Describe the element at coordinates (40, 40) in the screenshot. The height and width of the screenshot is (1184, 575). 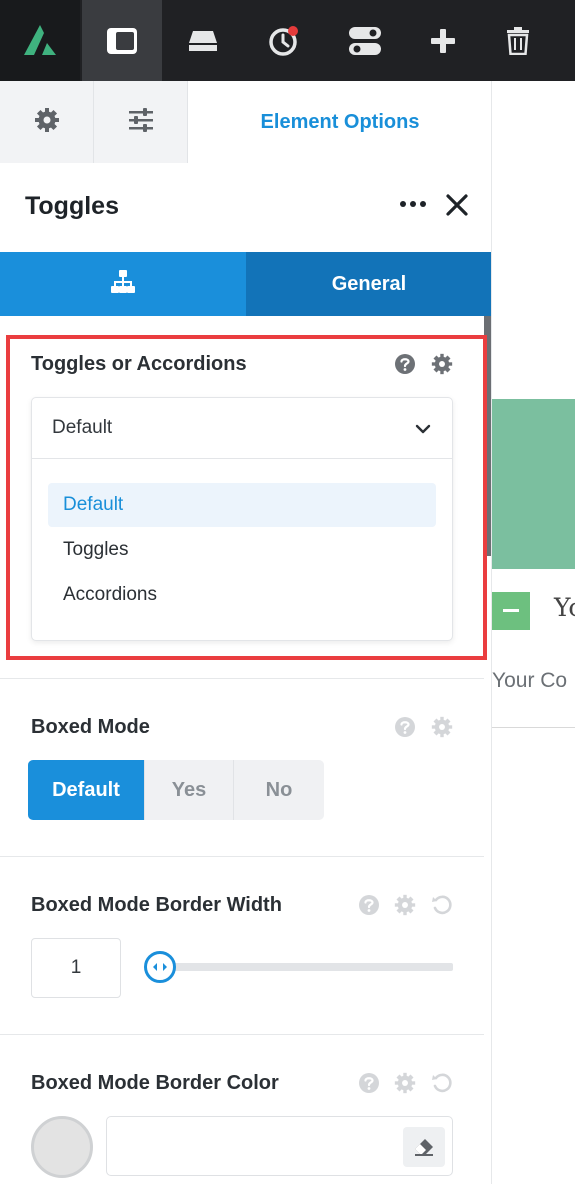
I see `logo-icon` at that location.